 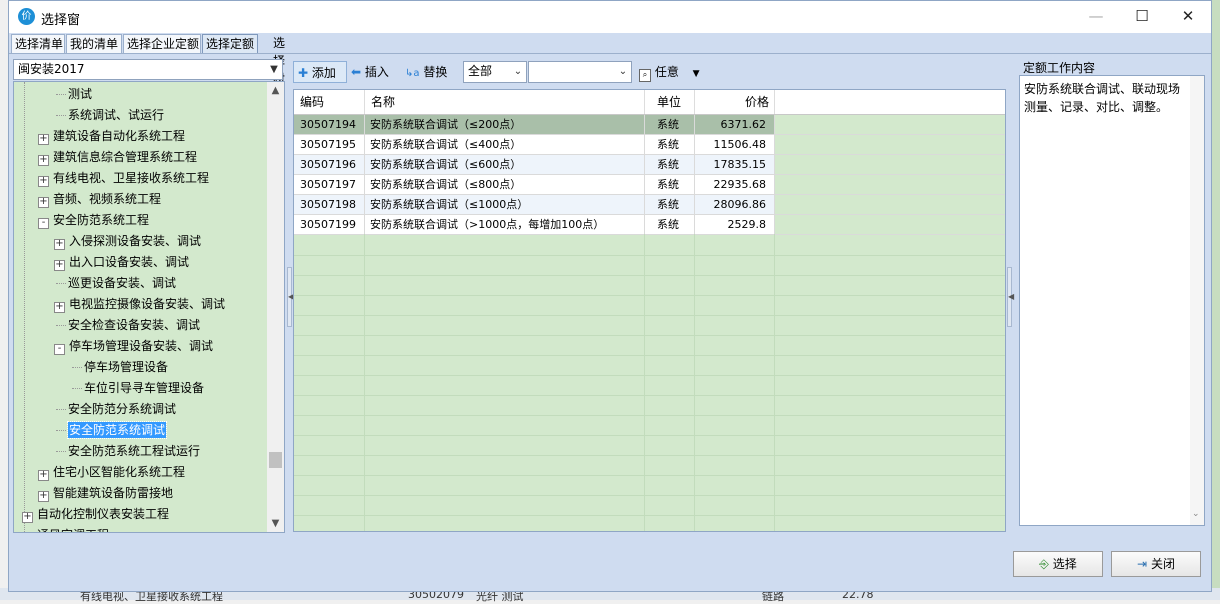 I want to click on table-row: 30507196 安防系统联合调试（≤600点） 系统 17835.15, so click(x=649, y=165).